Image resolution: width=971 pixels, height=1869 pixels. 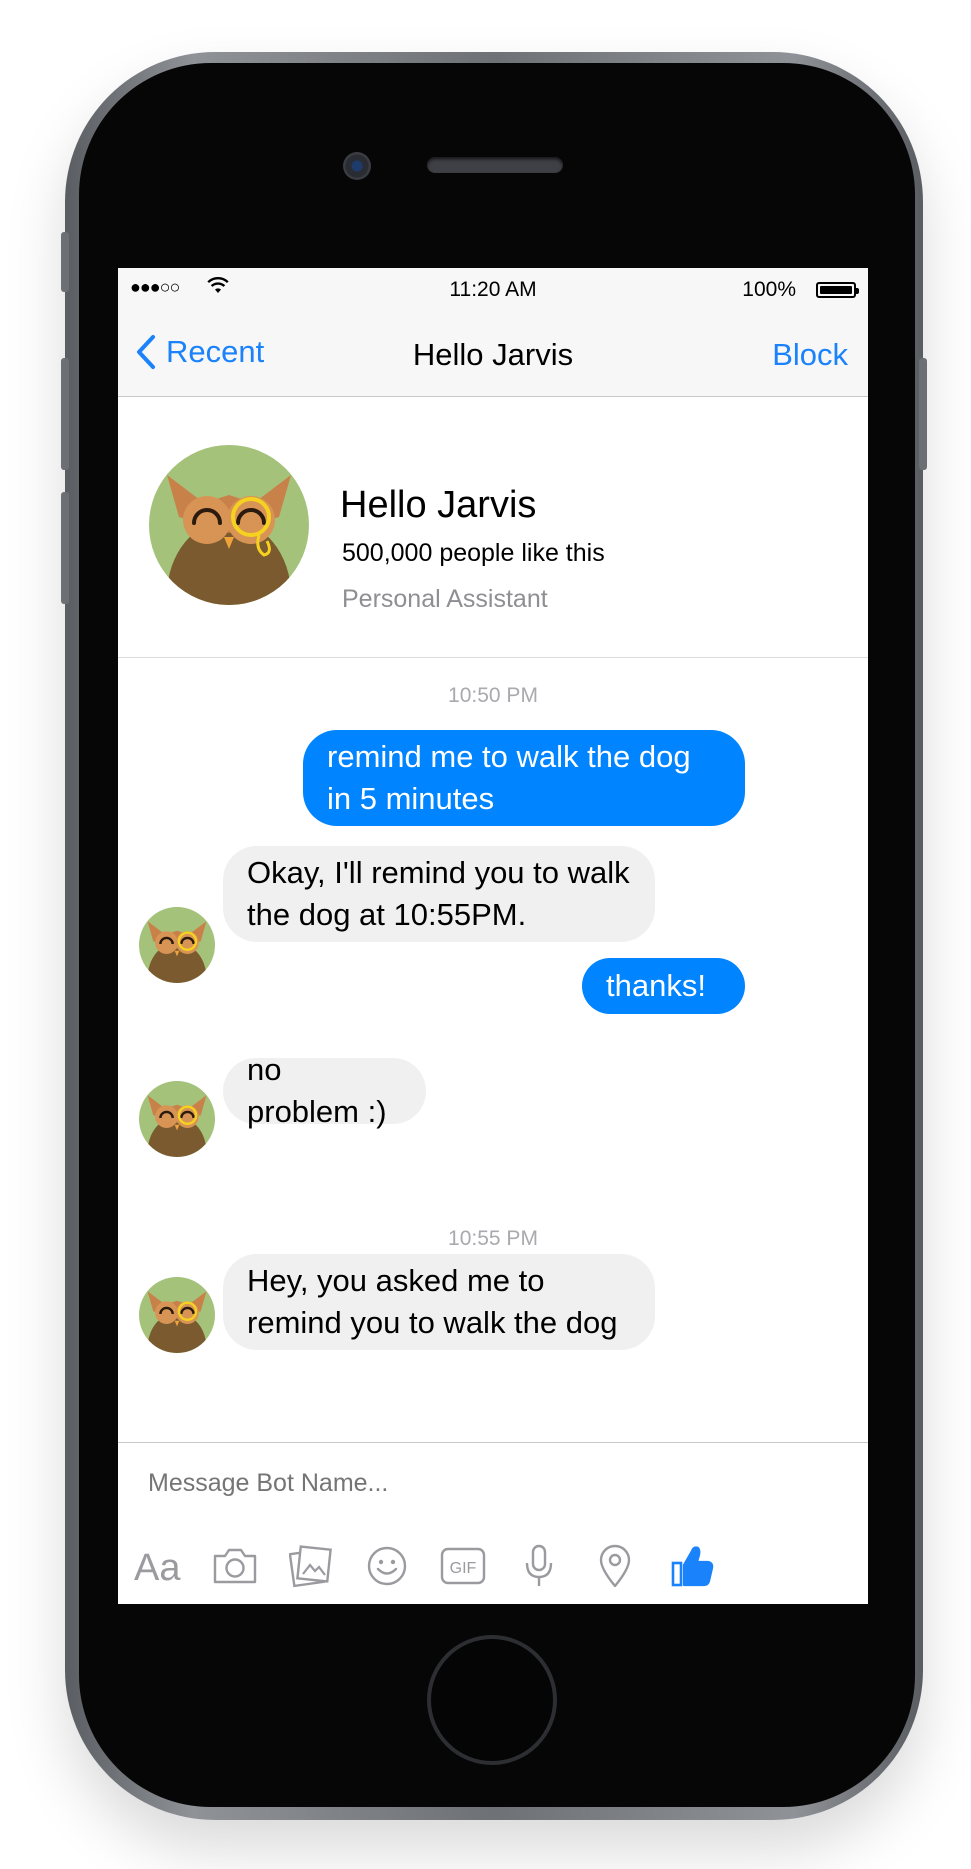 I want to click on message-bubble-incoming: no problem :), so click(x=324, y=1090).